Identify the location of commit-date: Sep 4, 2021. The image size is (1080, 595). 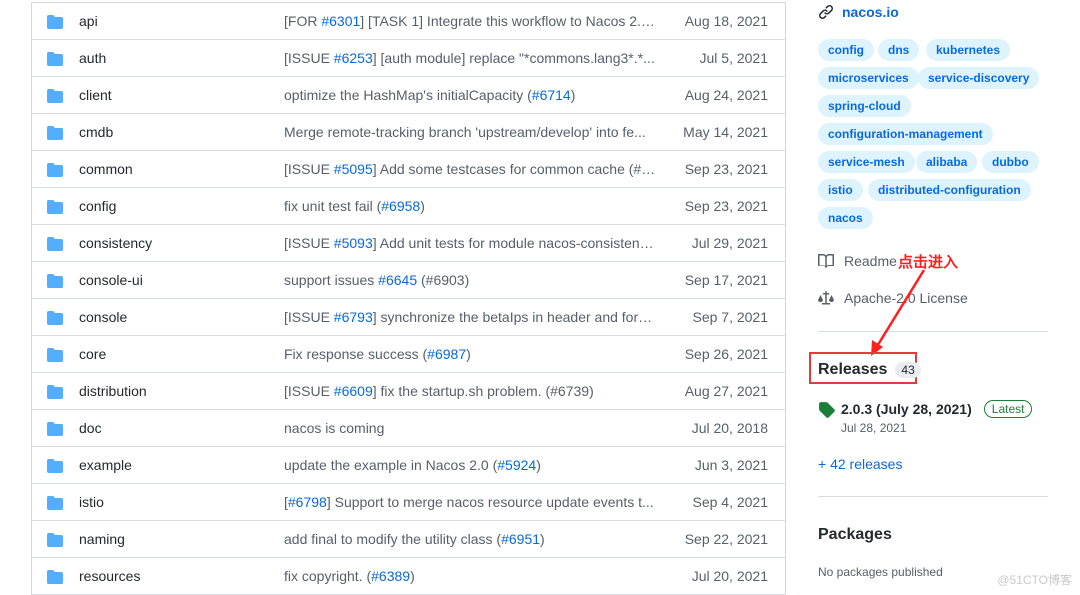
(730, 502).